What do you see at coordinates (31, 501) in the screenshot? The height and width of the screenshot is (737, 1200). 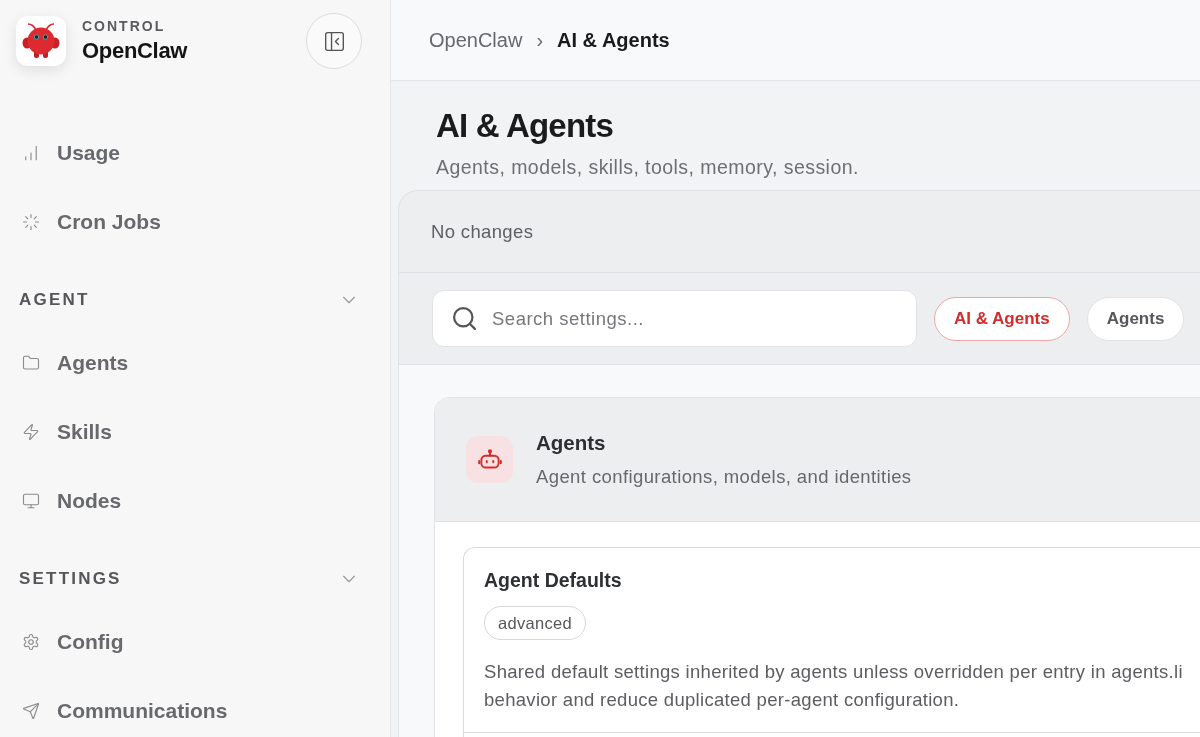 I see `monitor-icon` at bounding box center [31, 501].